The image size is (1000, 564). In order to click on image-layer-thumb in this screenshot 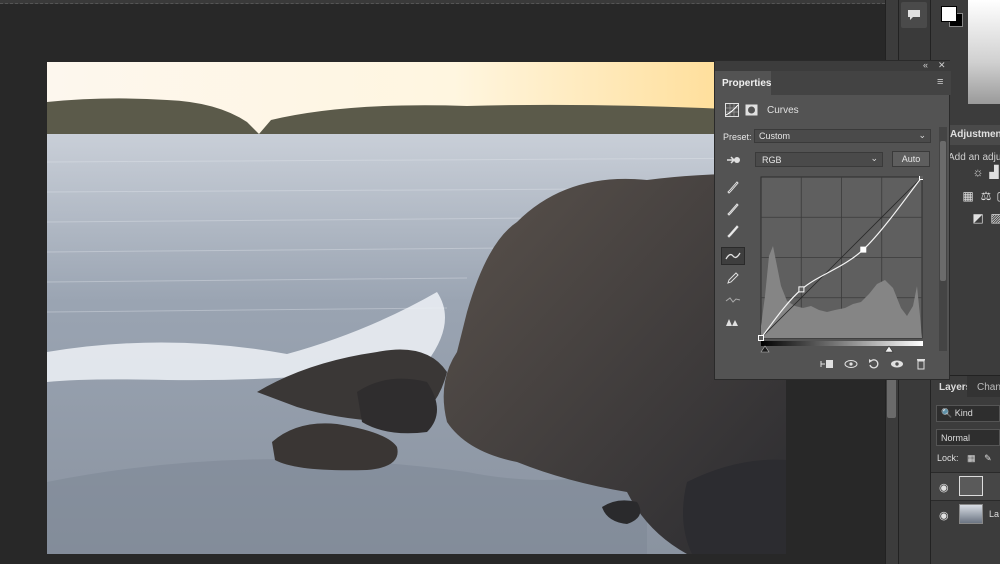, I will do `click(971, 514)`.